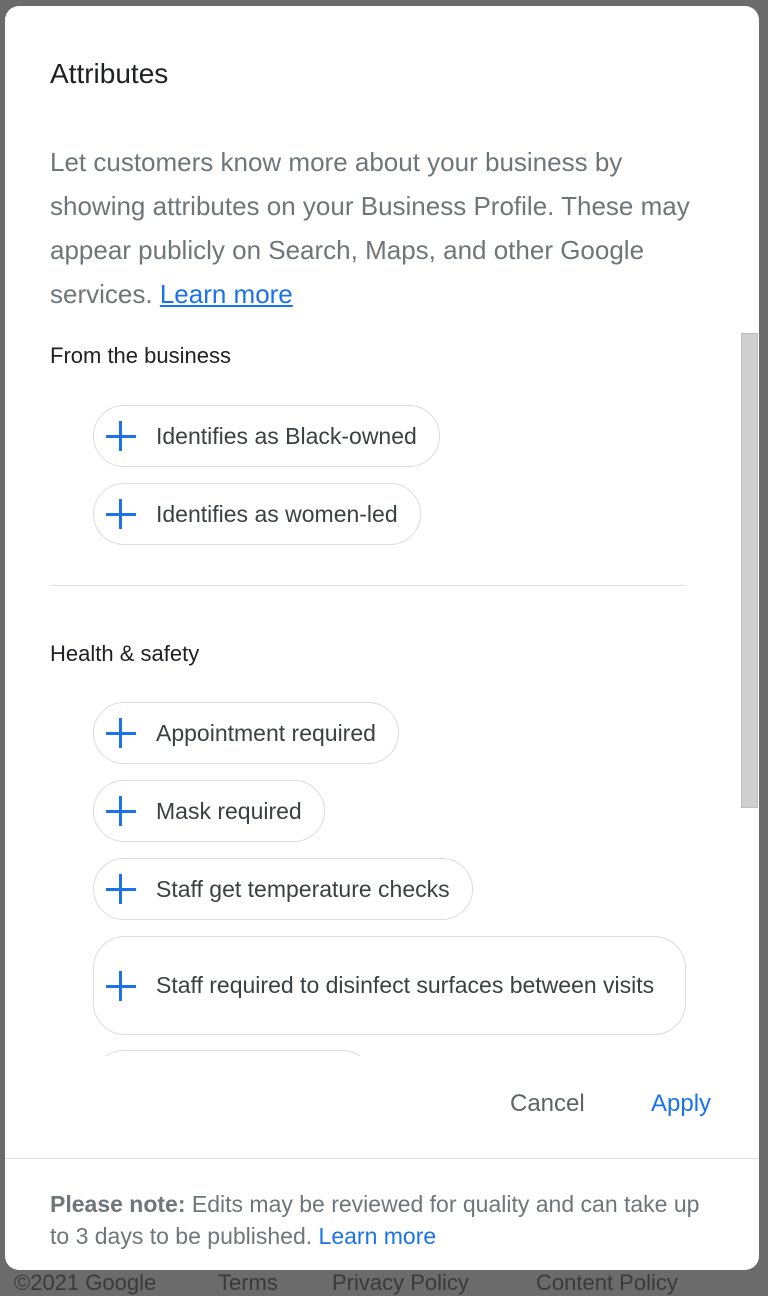  I want to click on chip-label: Mask required, so click(229, 810).